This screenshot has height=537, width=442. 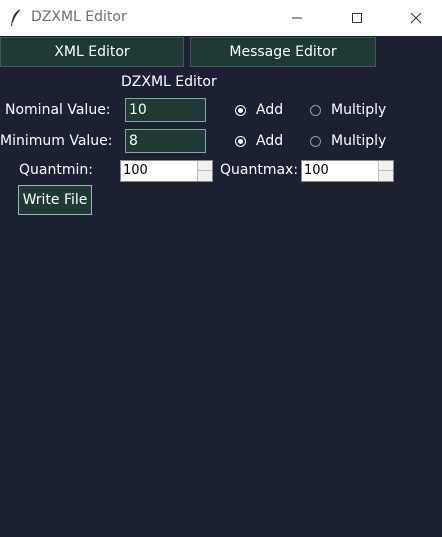 What do you see at coordinates (259, 170) in the screenshot?
I see `quantmax-label: Quantmax:` at bounding box center [259, 170].